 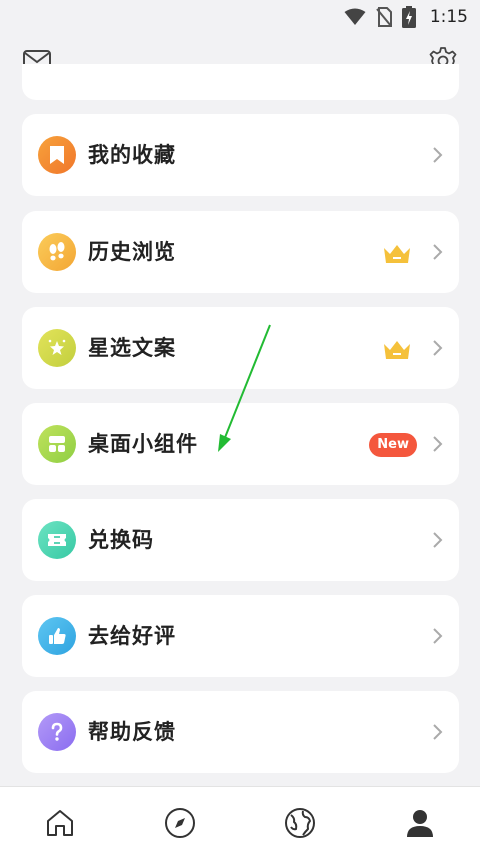 I want to click on widget-icon, so click(x=57, y=444).